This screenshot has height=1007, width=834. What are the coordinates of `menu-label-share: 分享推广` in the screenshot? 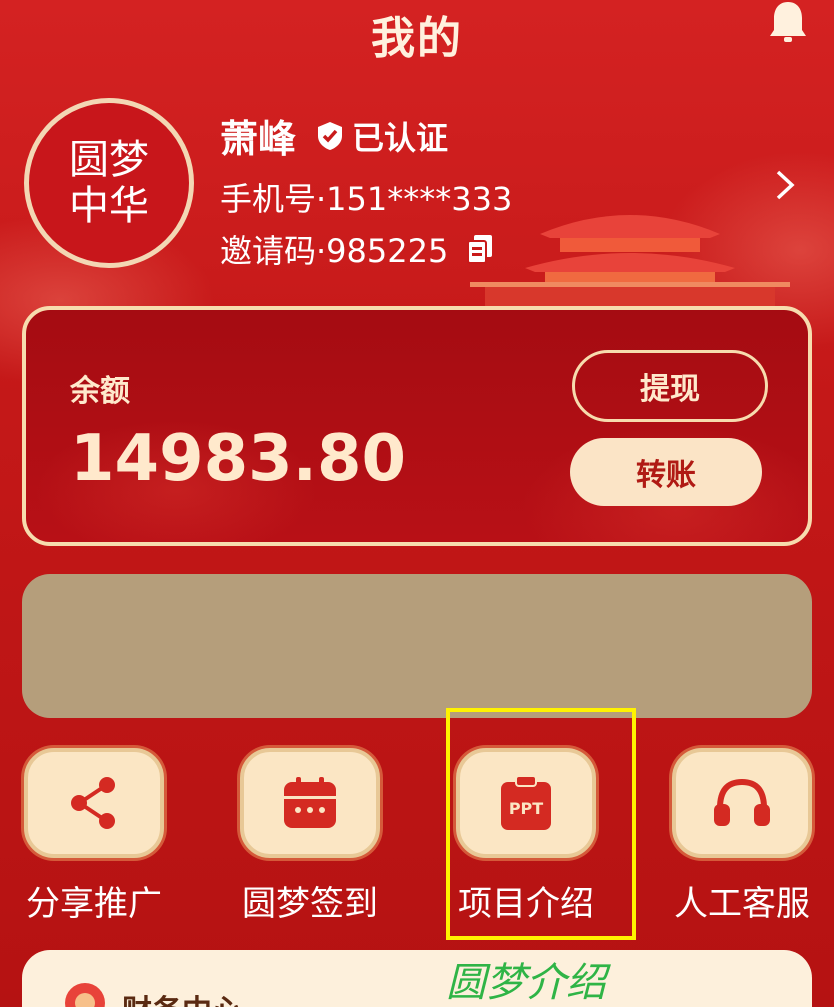 It's located at (94, 904).